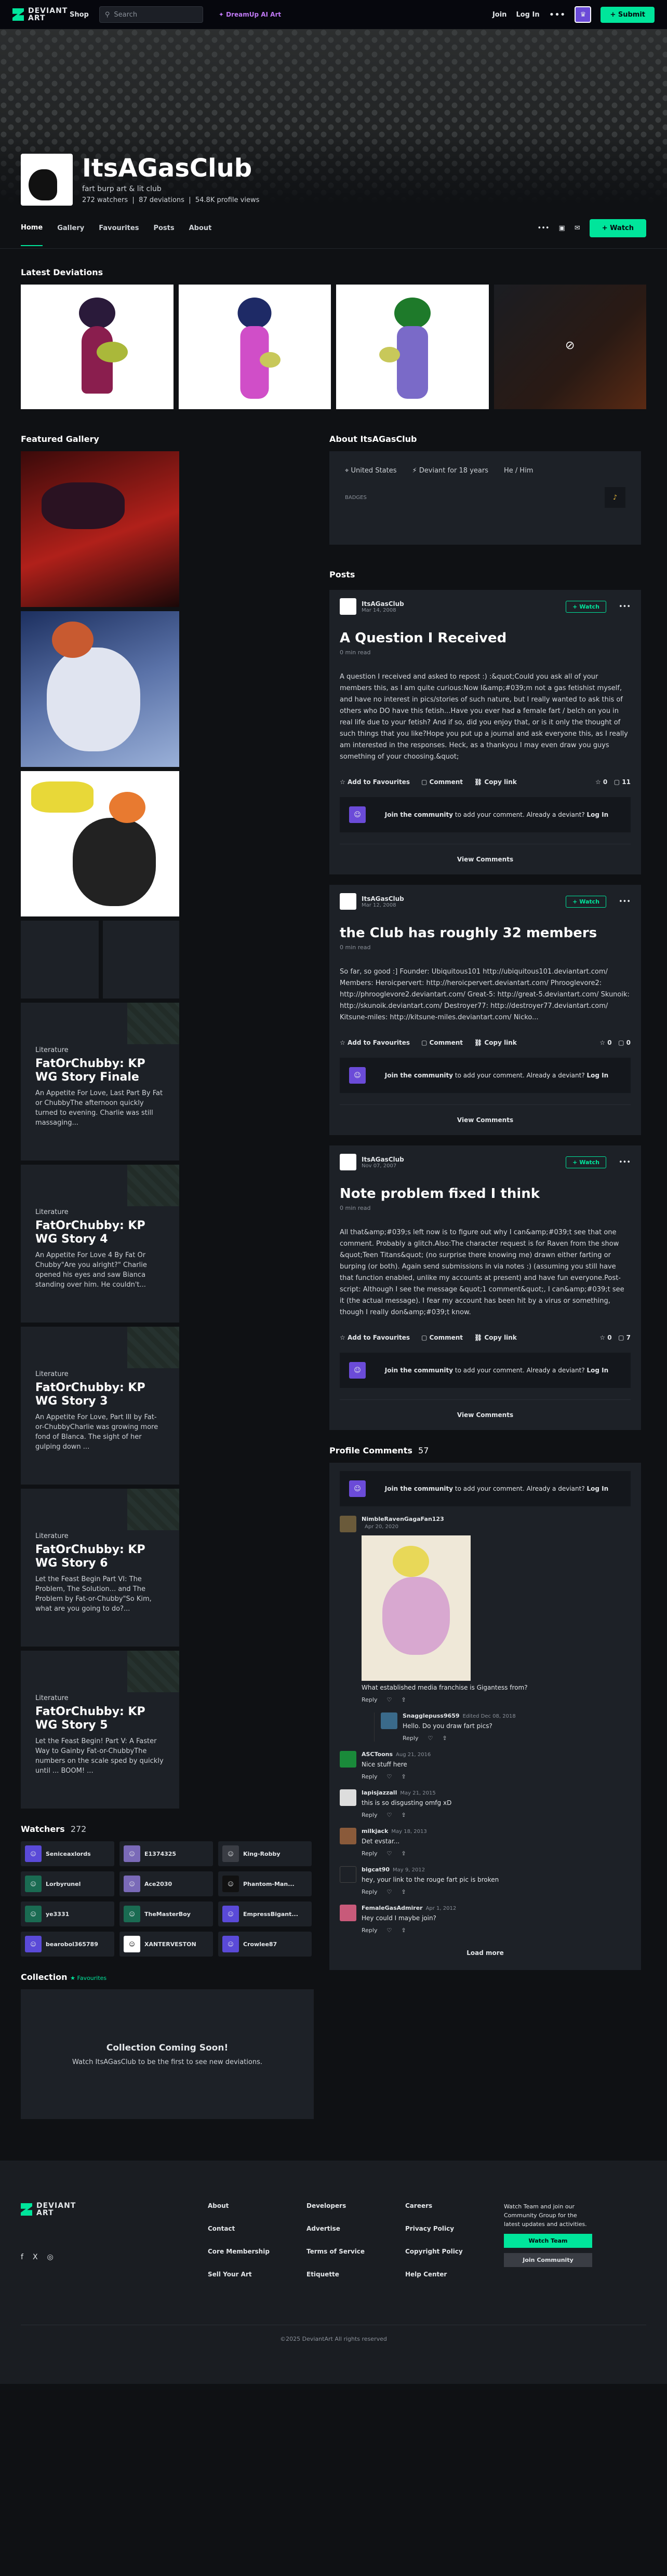 The height and width of the screenshot is (2576, 667). Describe the element at coordinates (50, 2257) in the screenshot. I see `instagram-icon: ◎` at that location.